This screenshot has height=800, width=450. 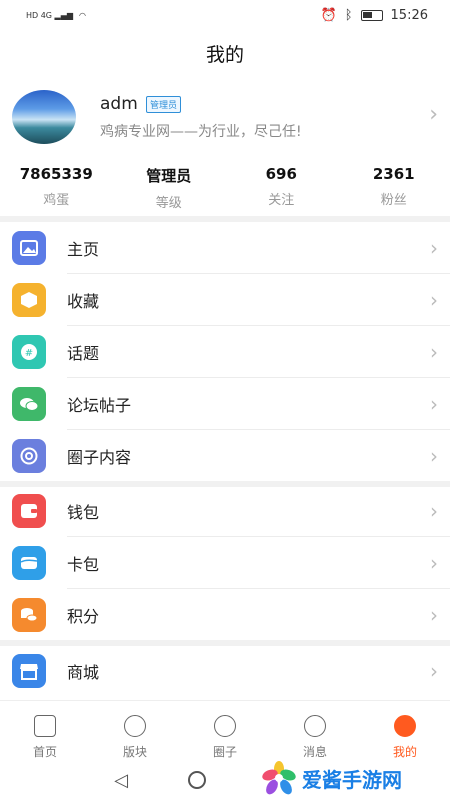 I want to click on card-icon, so click(x=29, y=563).